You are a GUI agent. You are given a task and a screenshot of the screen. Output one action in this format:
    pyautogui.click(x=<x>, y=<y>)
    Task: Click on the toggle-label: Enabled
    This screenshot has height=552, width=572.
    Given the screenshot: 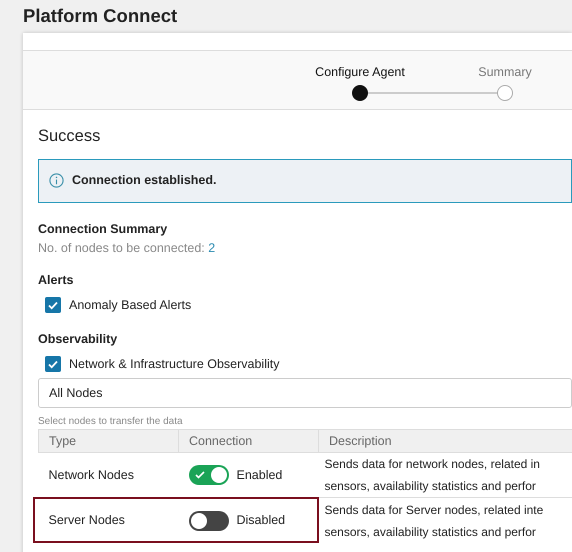 What is the action you would take?
    pyautogui.click(x=259, y=475)
    